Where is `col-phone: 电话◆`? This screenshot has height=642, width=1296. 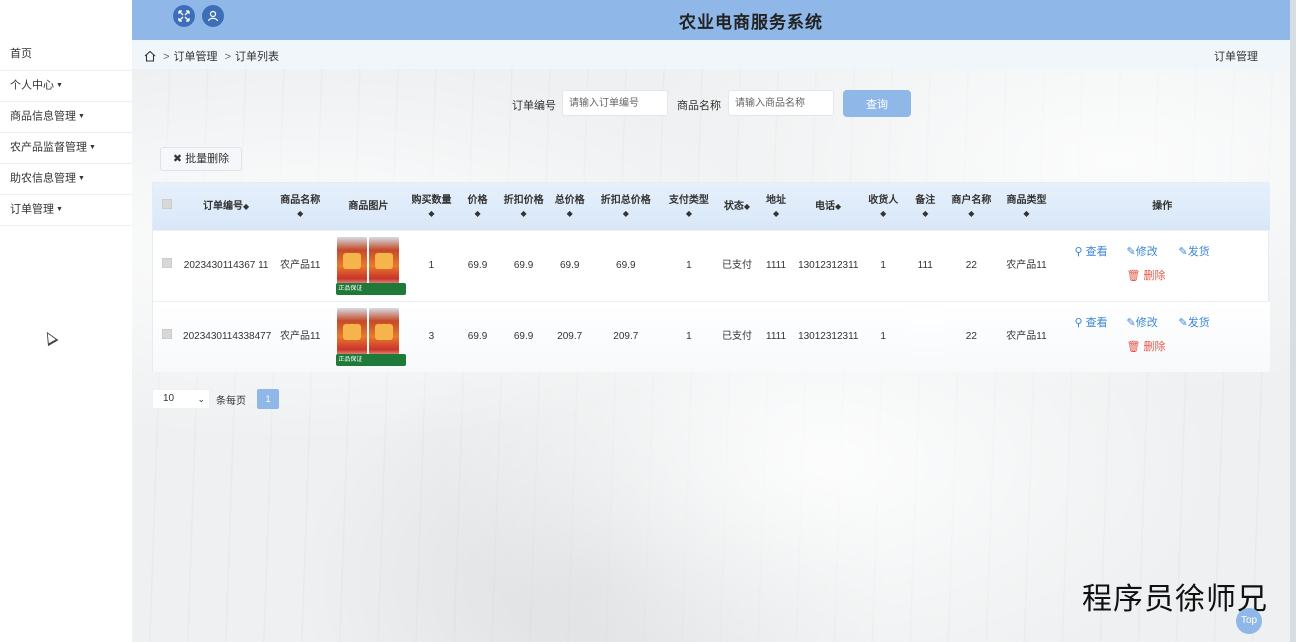 col-phone: 电话◆ is located at coordinates (828, 206).